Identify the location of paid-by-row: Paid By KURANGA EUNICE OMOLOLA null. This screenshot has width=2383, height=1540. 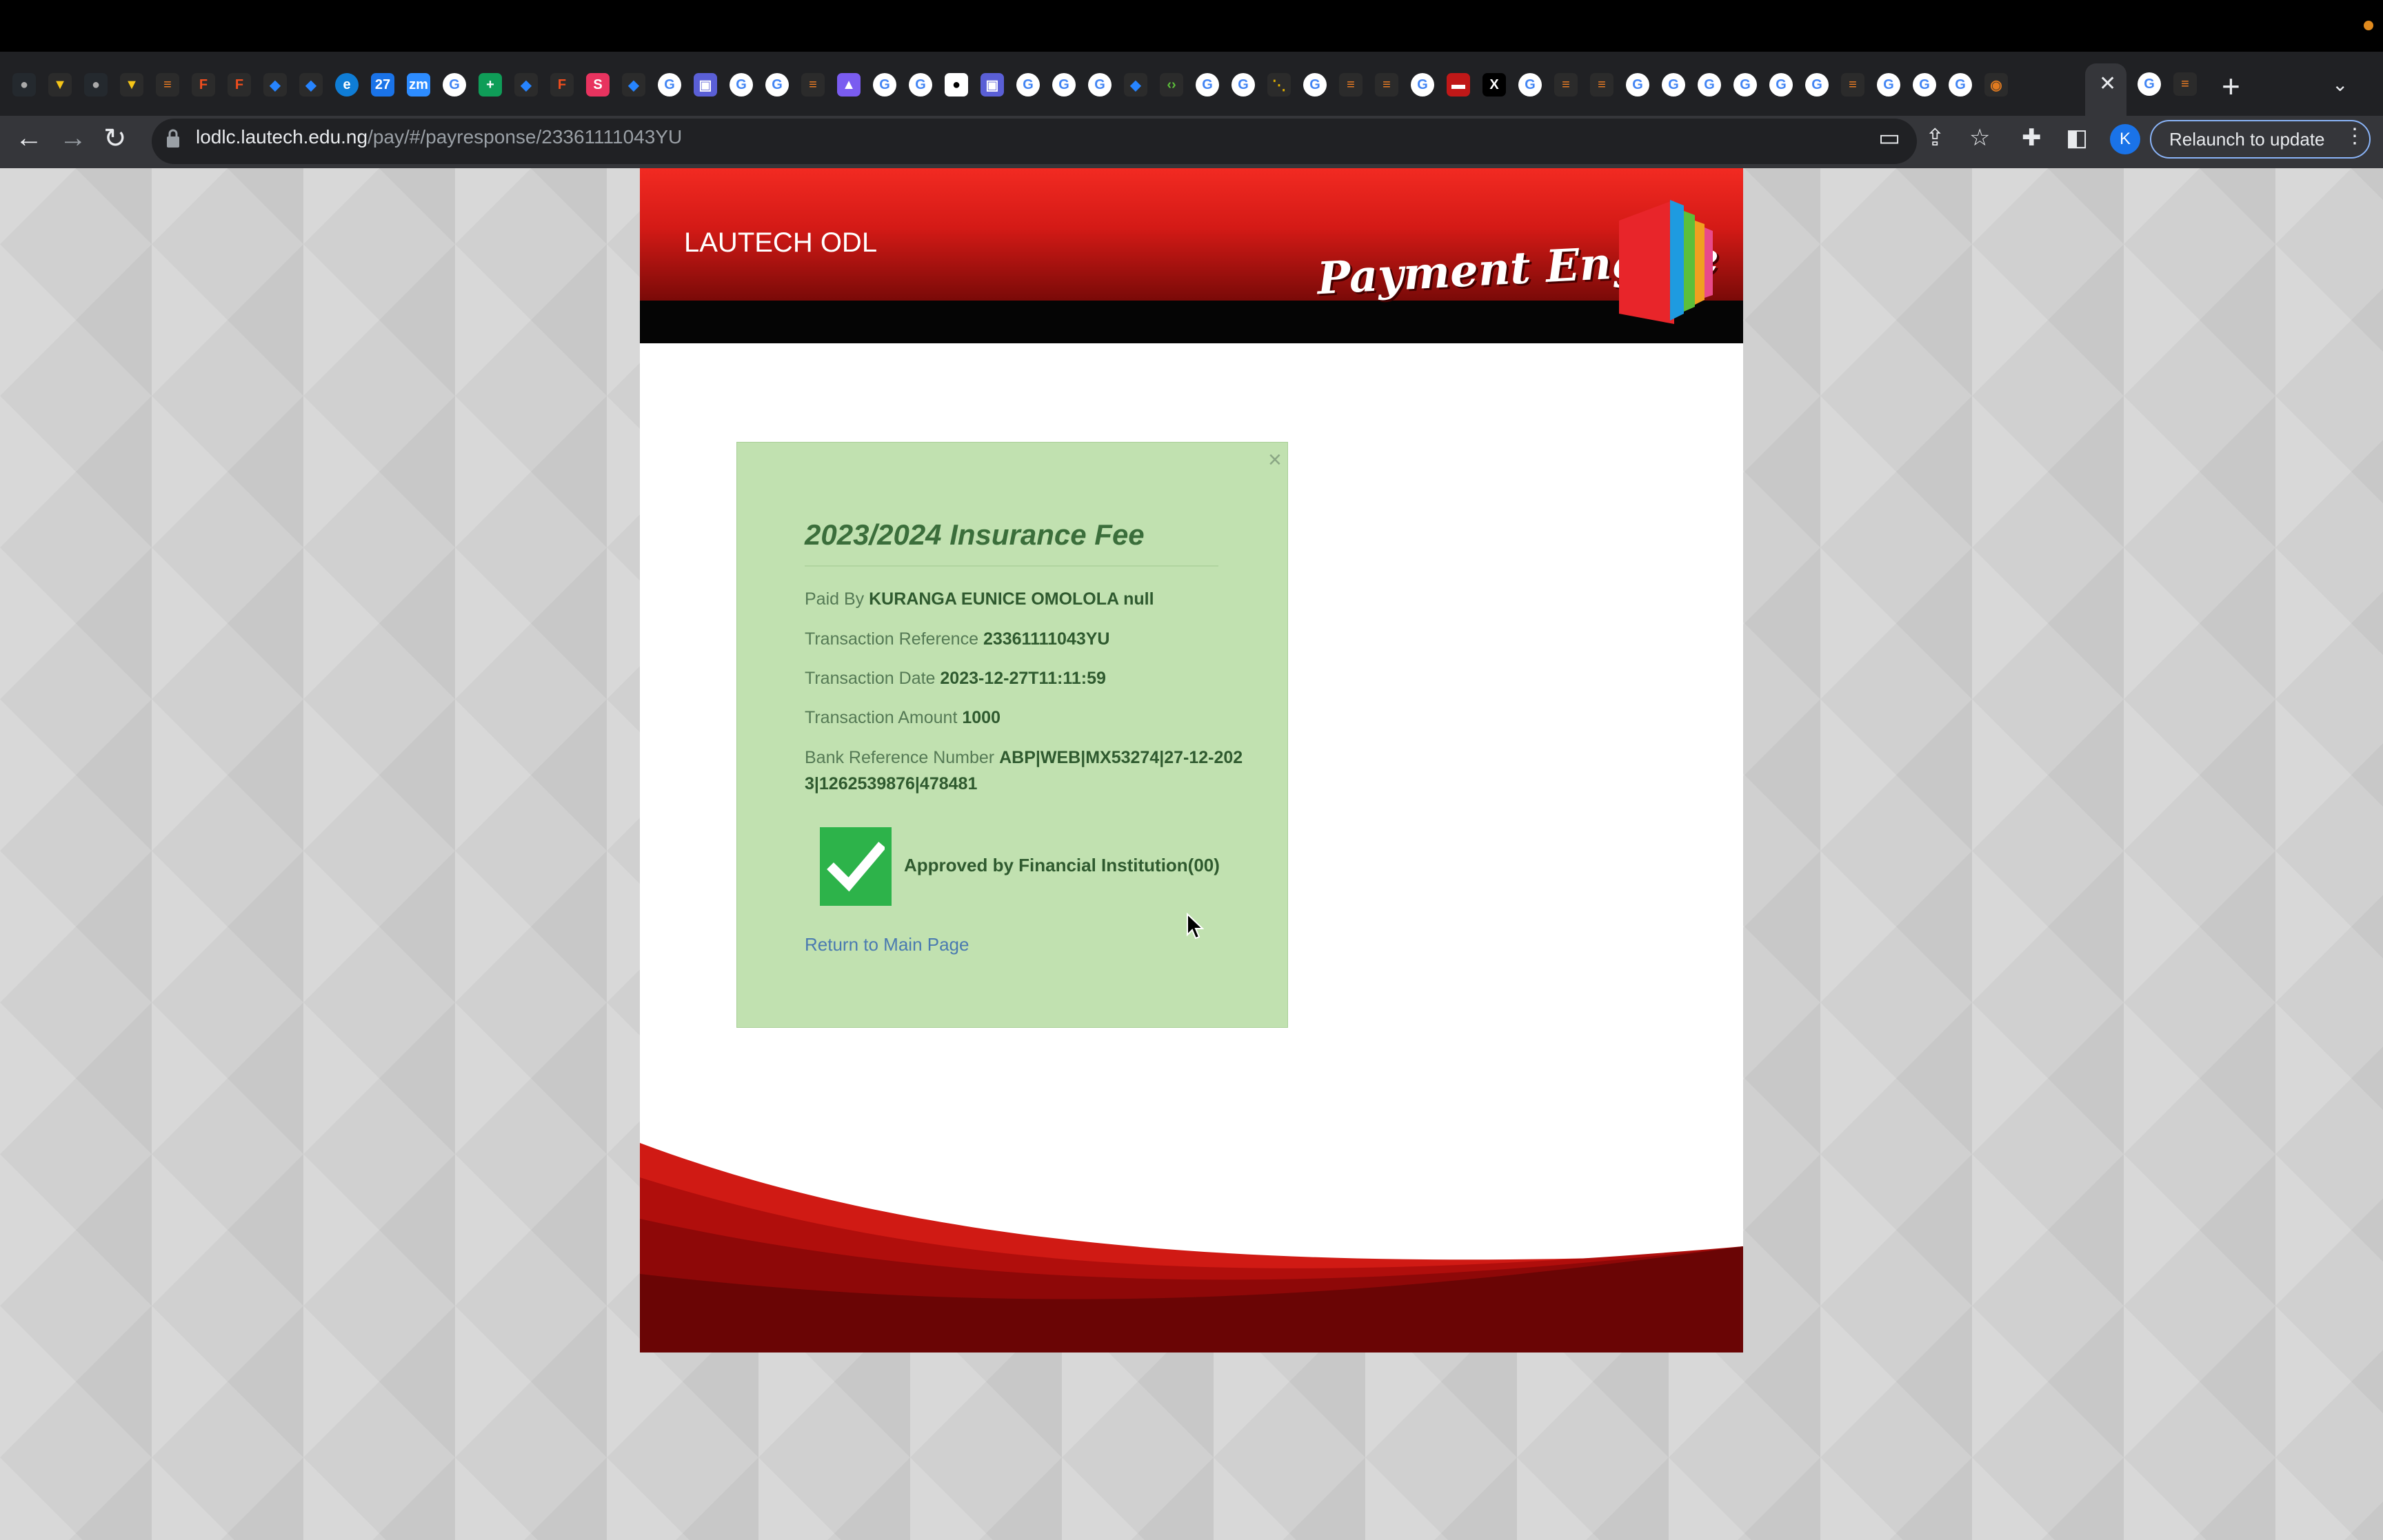
(979, 599).